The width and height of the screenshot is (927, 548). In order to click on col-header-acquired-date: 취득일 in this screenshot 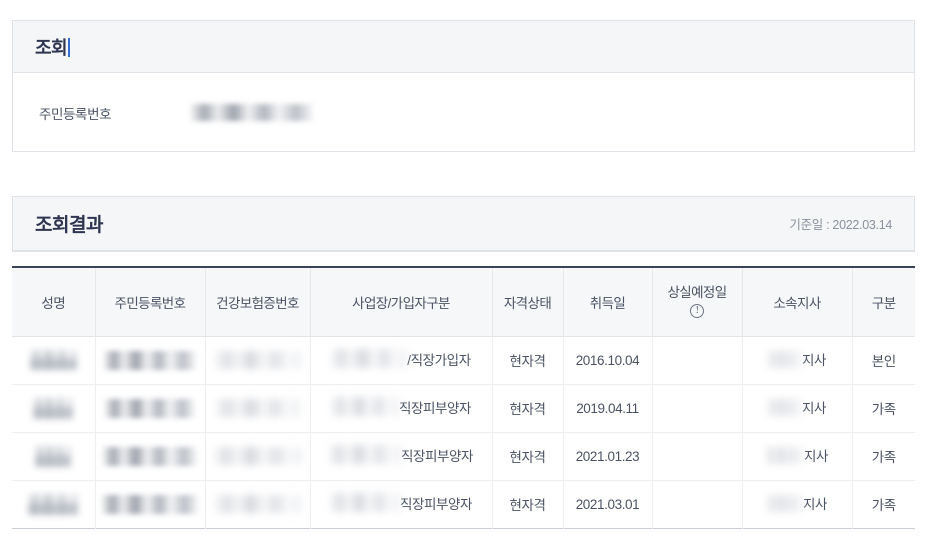, I will do `click(608, 302)`.